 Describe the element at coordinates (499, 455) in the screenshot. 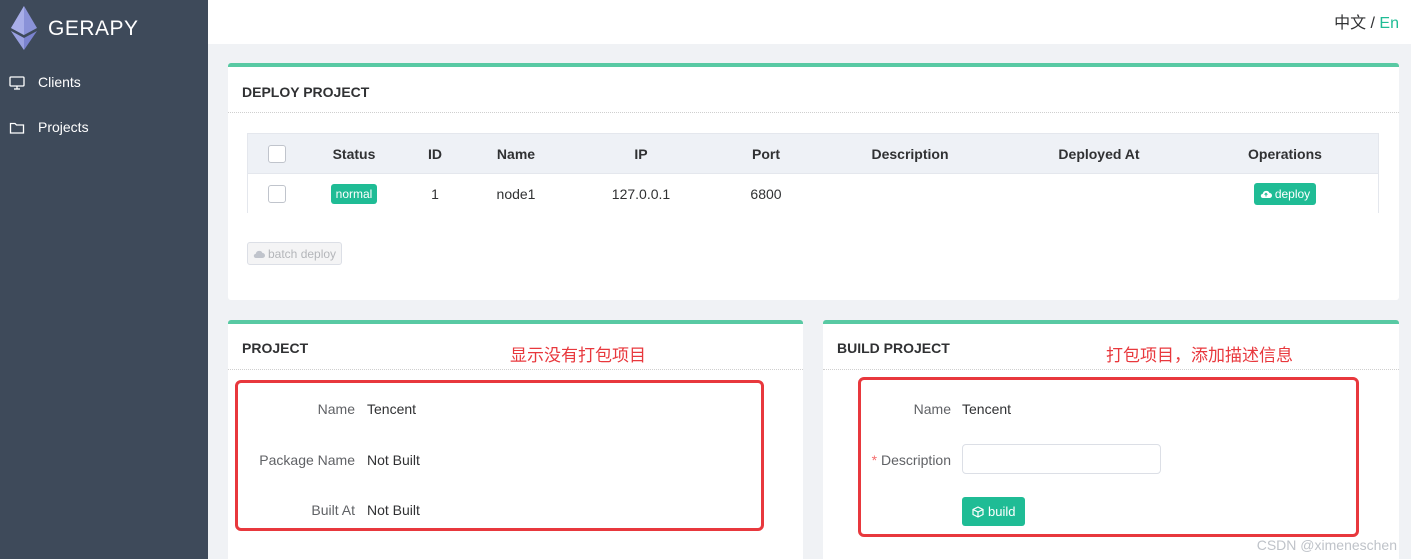

I see `project-highlight-box` at that location.